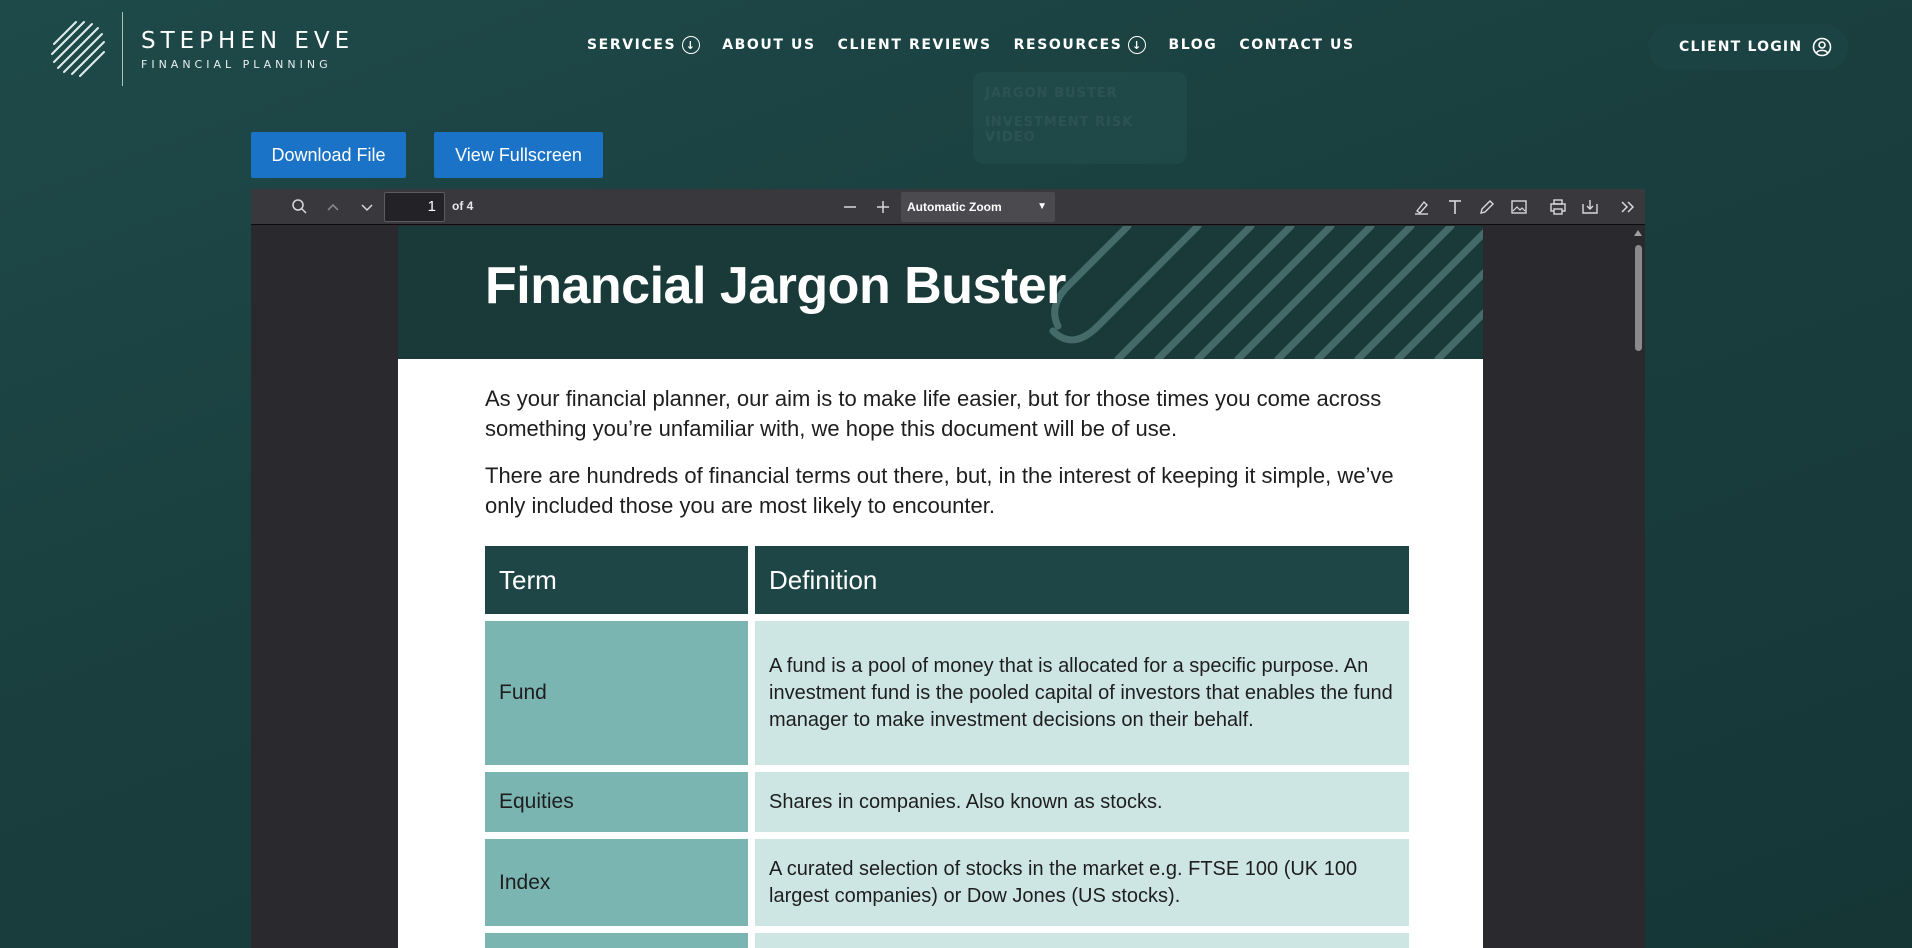 This screenshot has height=948, width=1912. Describe the element at coordinates (1487, 207) in the screenshot. I see `draw-icon` at that location.